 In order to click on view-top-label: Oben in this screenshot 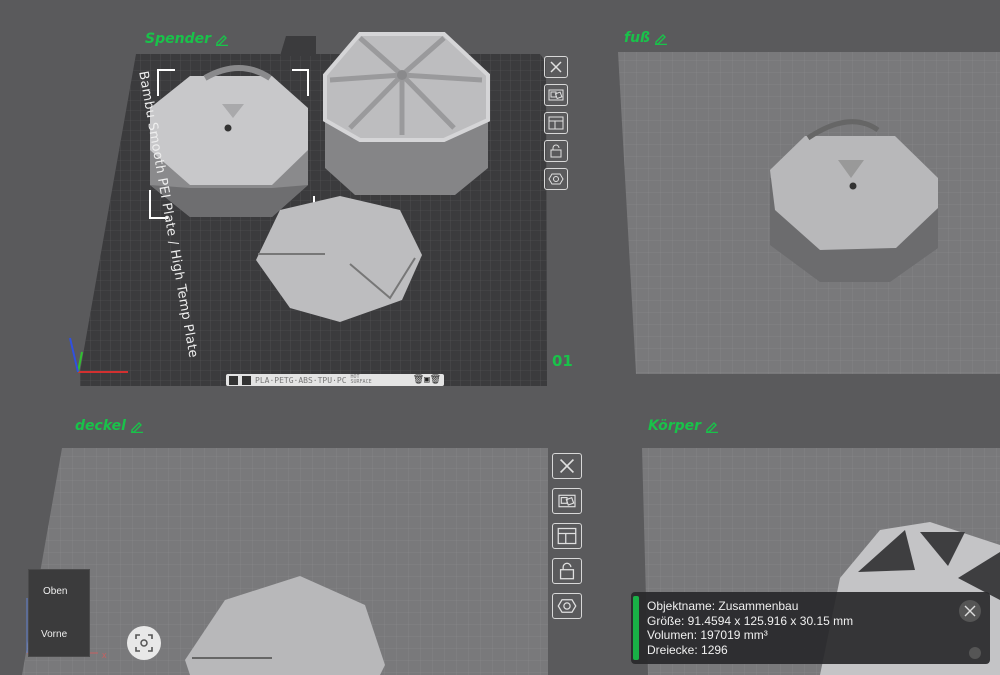, I will do `click(55, 591)`.